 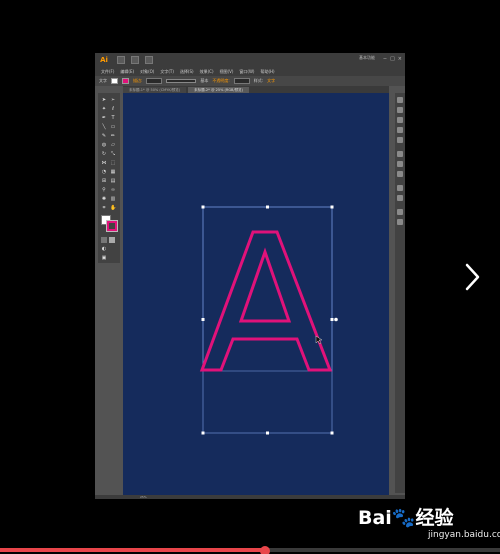 What do you see at coordinates (220, 81) in the screenshot?
I see `opacity-label: 不透明度:` at bounding box center [220, 81].